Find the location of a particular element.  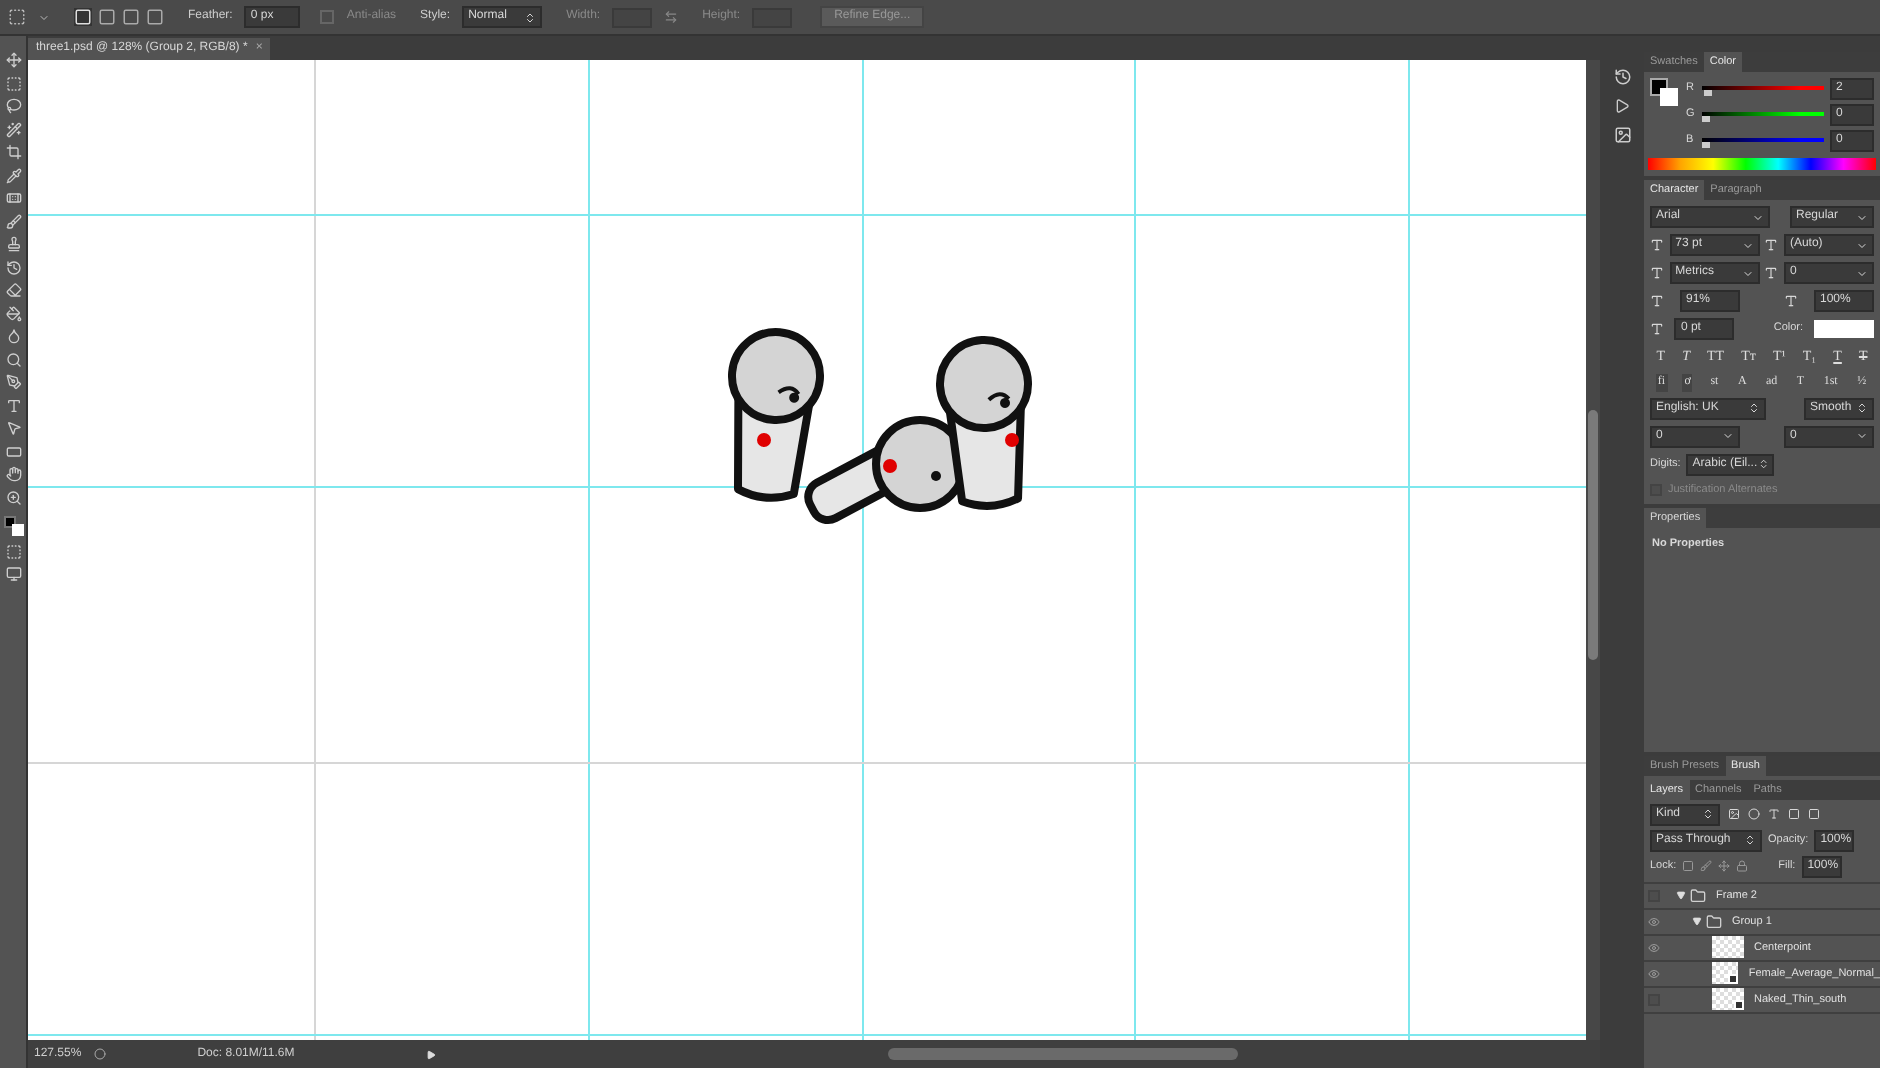

eraser-tool-icon is located at coordinates (13, 290).